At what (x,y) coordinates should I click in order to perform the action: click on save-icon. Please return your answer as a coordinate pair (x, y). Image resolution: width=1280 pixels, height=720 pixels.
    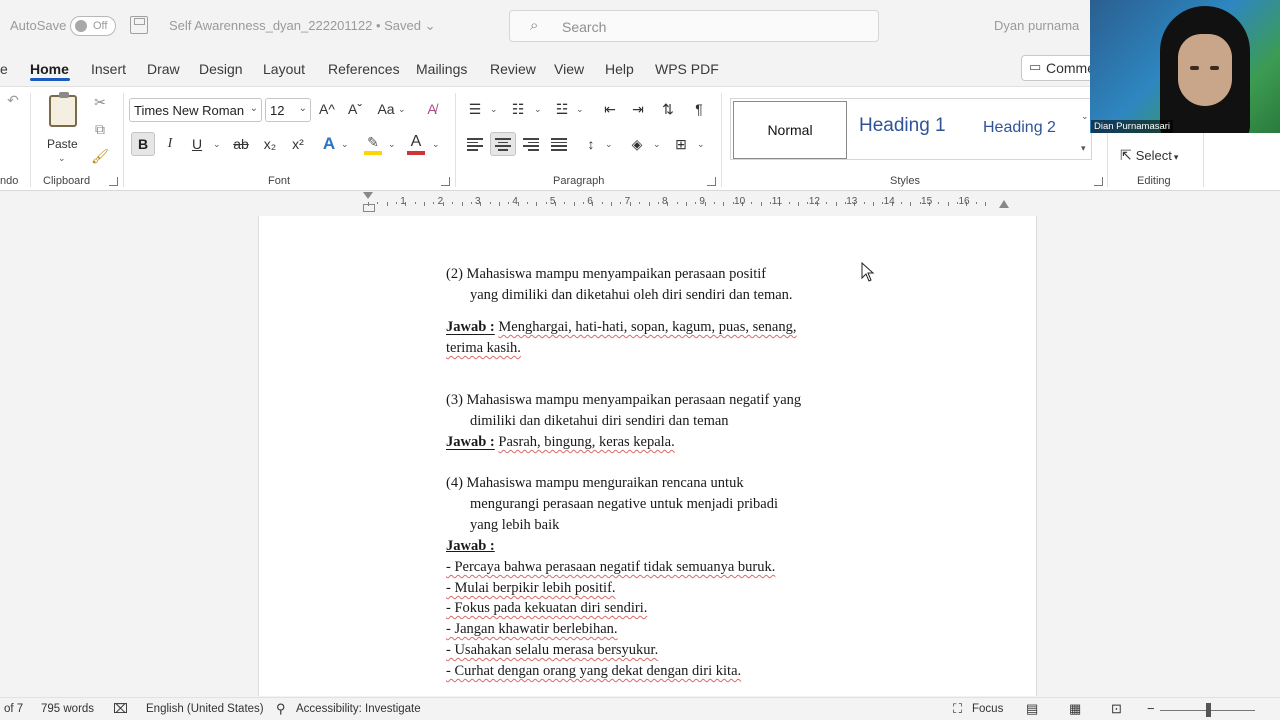
    Looking at the image, I should click on (139, 25).